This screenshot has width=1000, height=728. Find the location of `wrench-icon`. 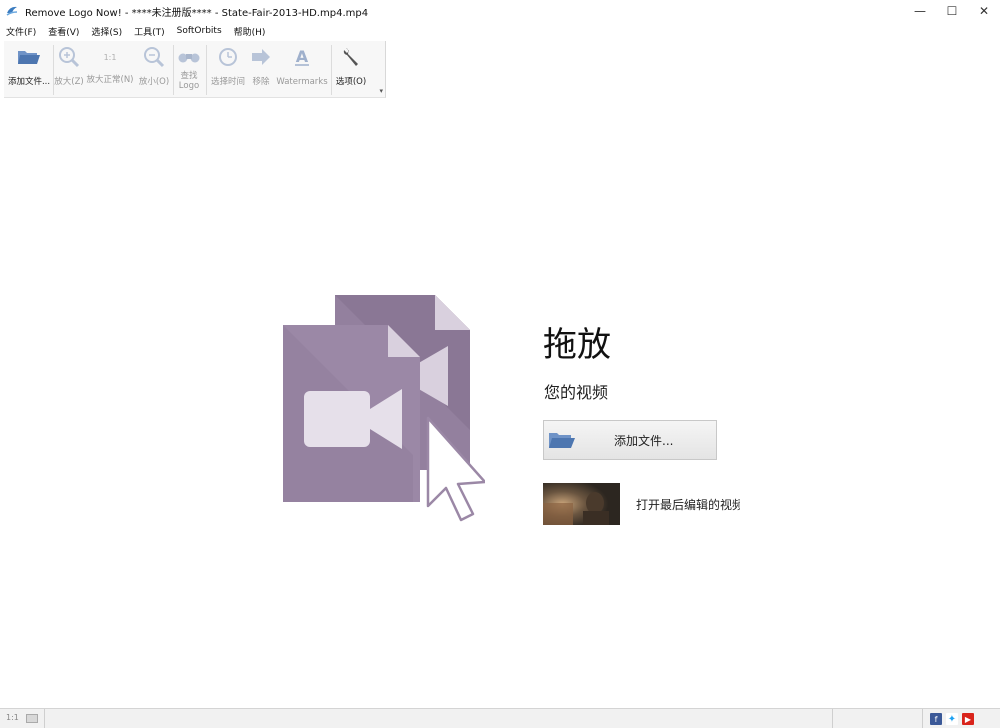

wrench-icon is located at coordinates (351, 57).